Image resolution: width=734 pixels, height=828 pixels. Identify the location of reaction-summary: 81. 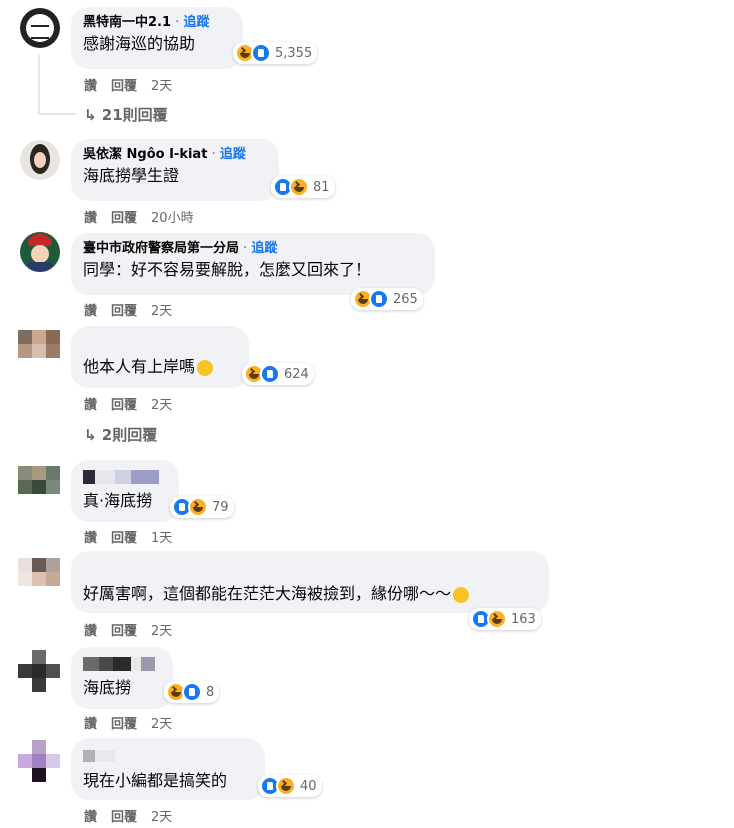
(303, 187).